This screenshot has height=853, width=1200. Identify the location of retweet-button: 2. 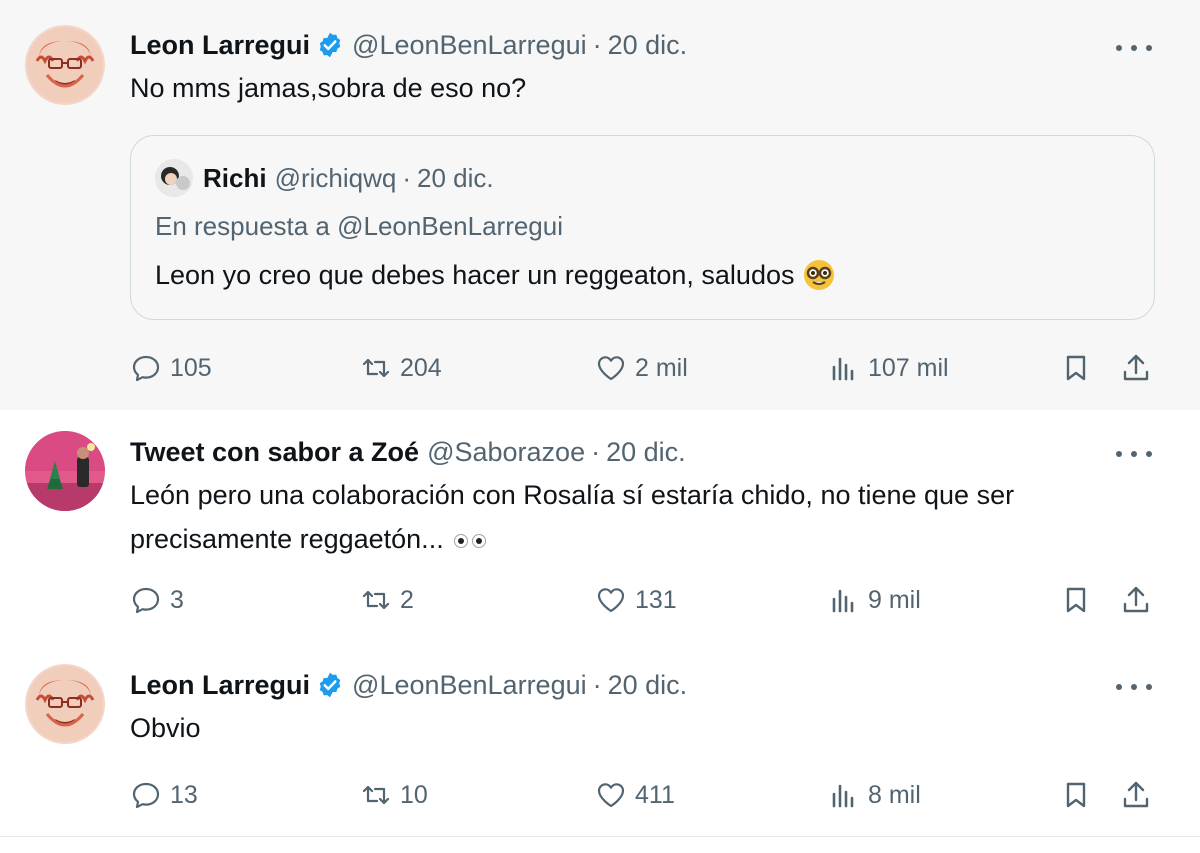
(387, 600).